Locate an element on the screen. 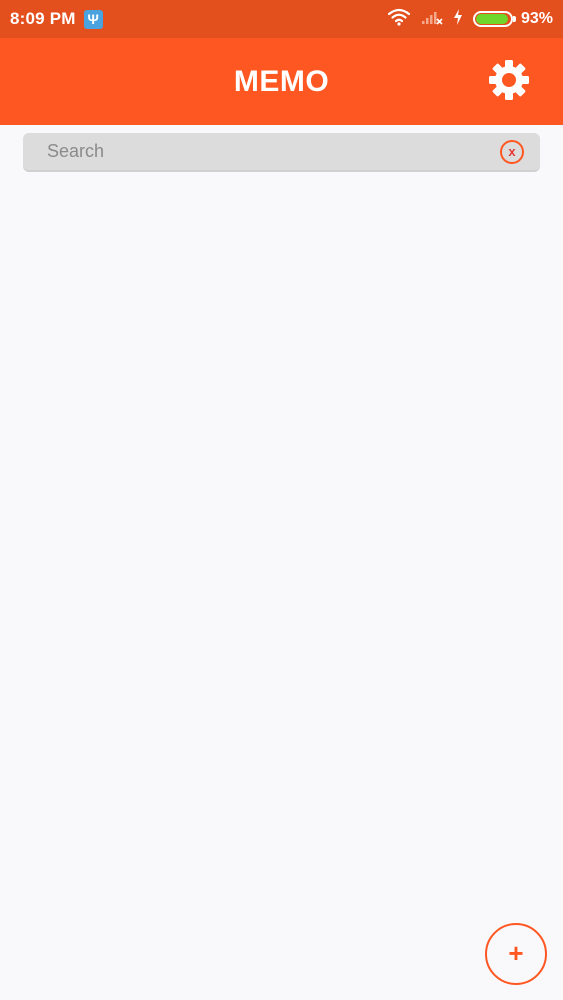  status-icons: 93% is located at coordinates (465, 19).